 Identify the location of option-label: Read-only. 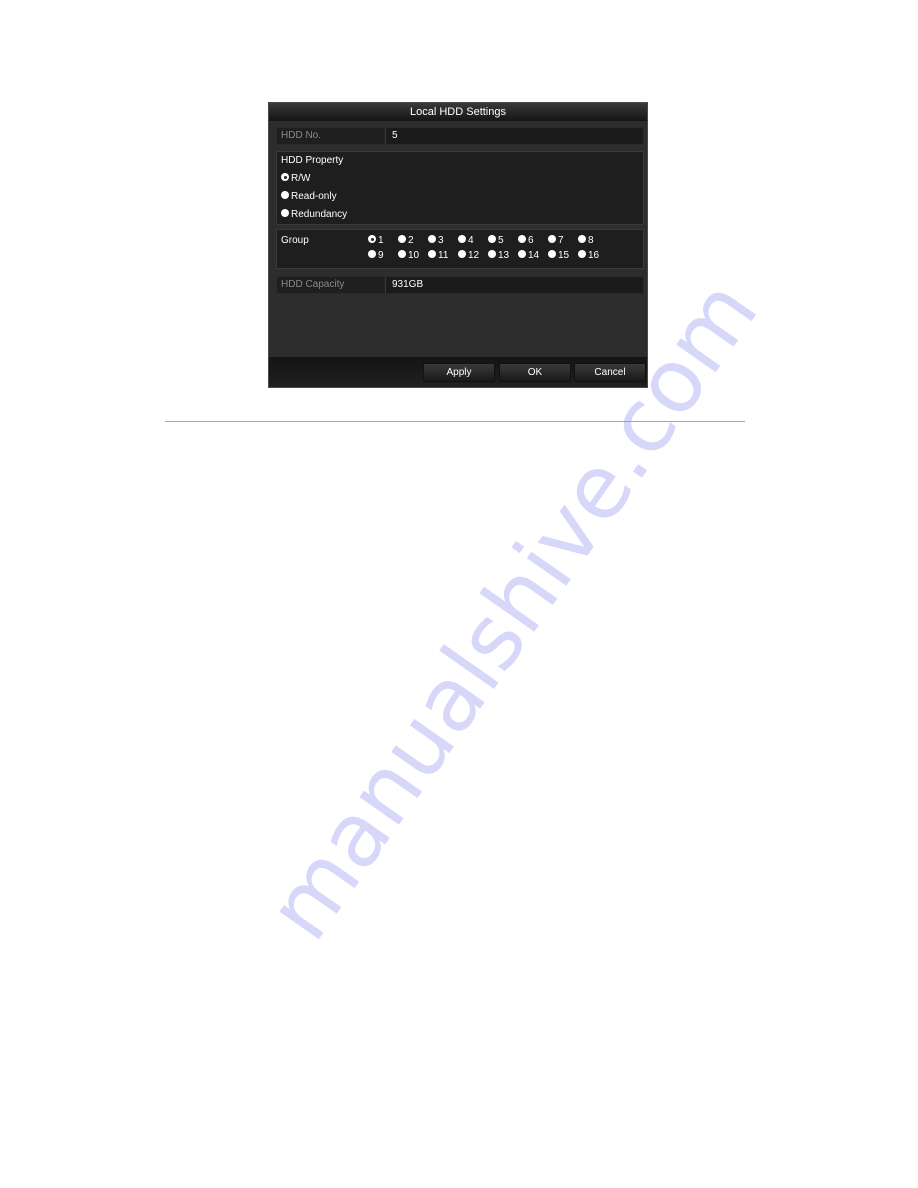
(314, 196).